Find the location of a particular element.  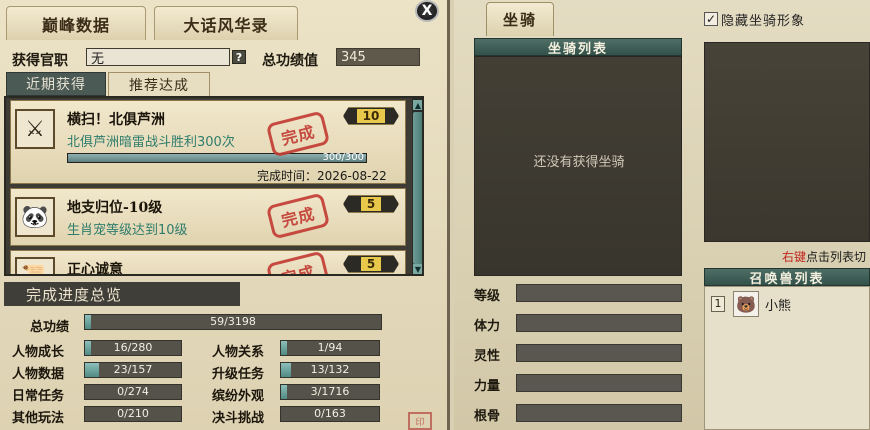

achievement-desc: 北俱芦洲暗雷战斗胜利300次 is located at coordinates (151, 142).